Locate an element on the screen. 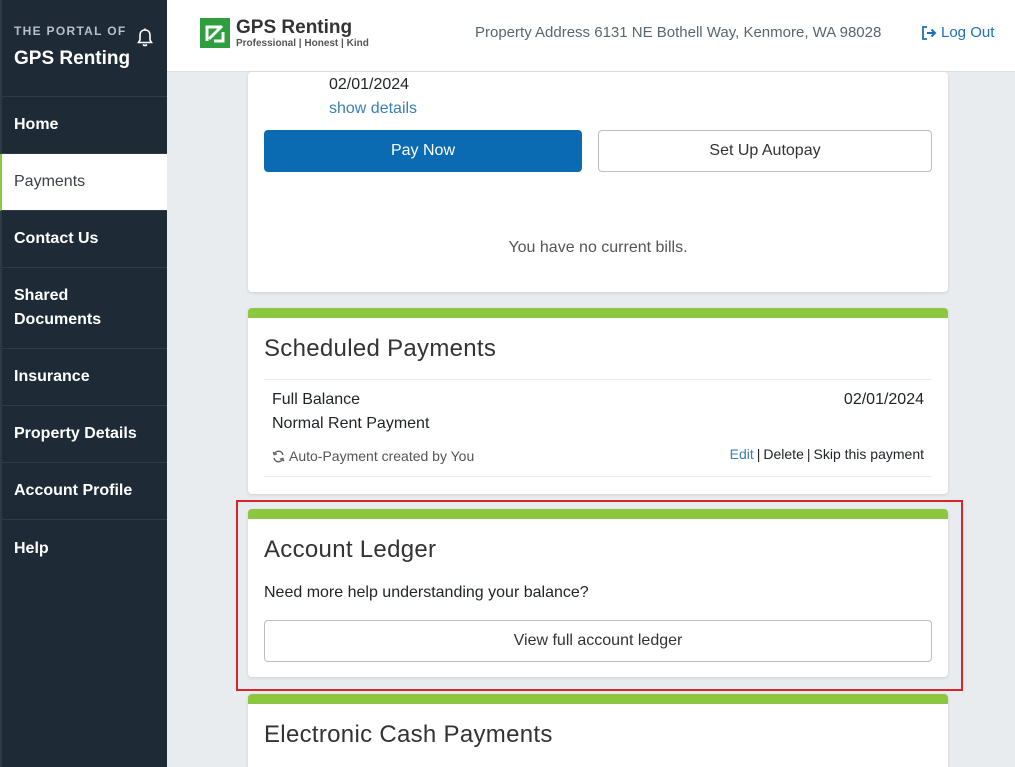  sidebar-item-label: Help is located at coordinates (31, 548).